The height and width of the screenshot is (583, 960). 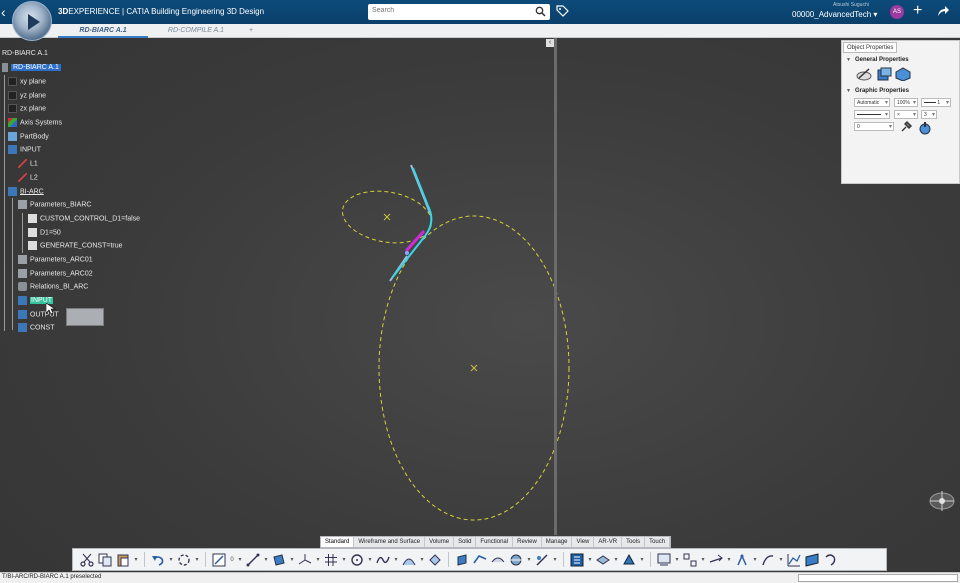 What do you see at coordinates (251, 31) in the screenshot?
I see `add-tab-button: +` at bounding box center [251, 31].